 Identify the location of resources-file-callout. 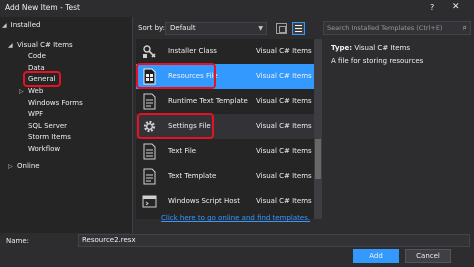
(176, 76).